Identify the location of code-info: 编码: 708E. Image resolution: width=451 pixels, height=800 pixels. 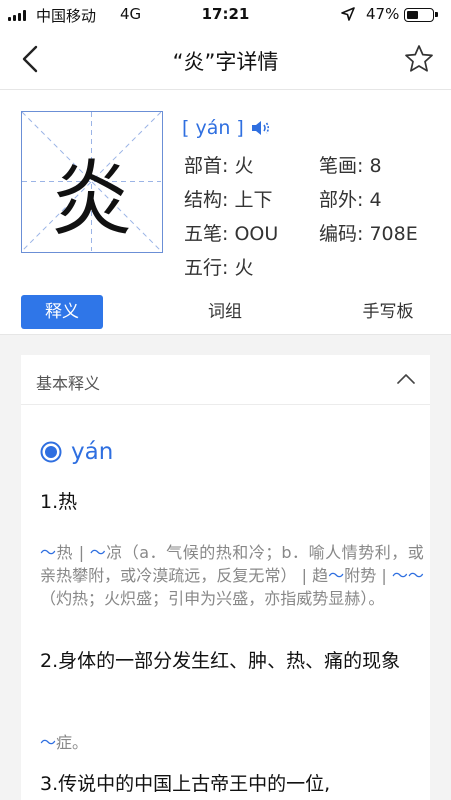
(368, 234).